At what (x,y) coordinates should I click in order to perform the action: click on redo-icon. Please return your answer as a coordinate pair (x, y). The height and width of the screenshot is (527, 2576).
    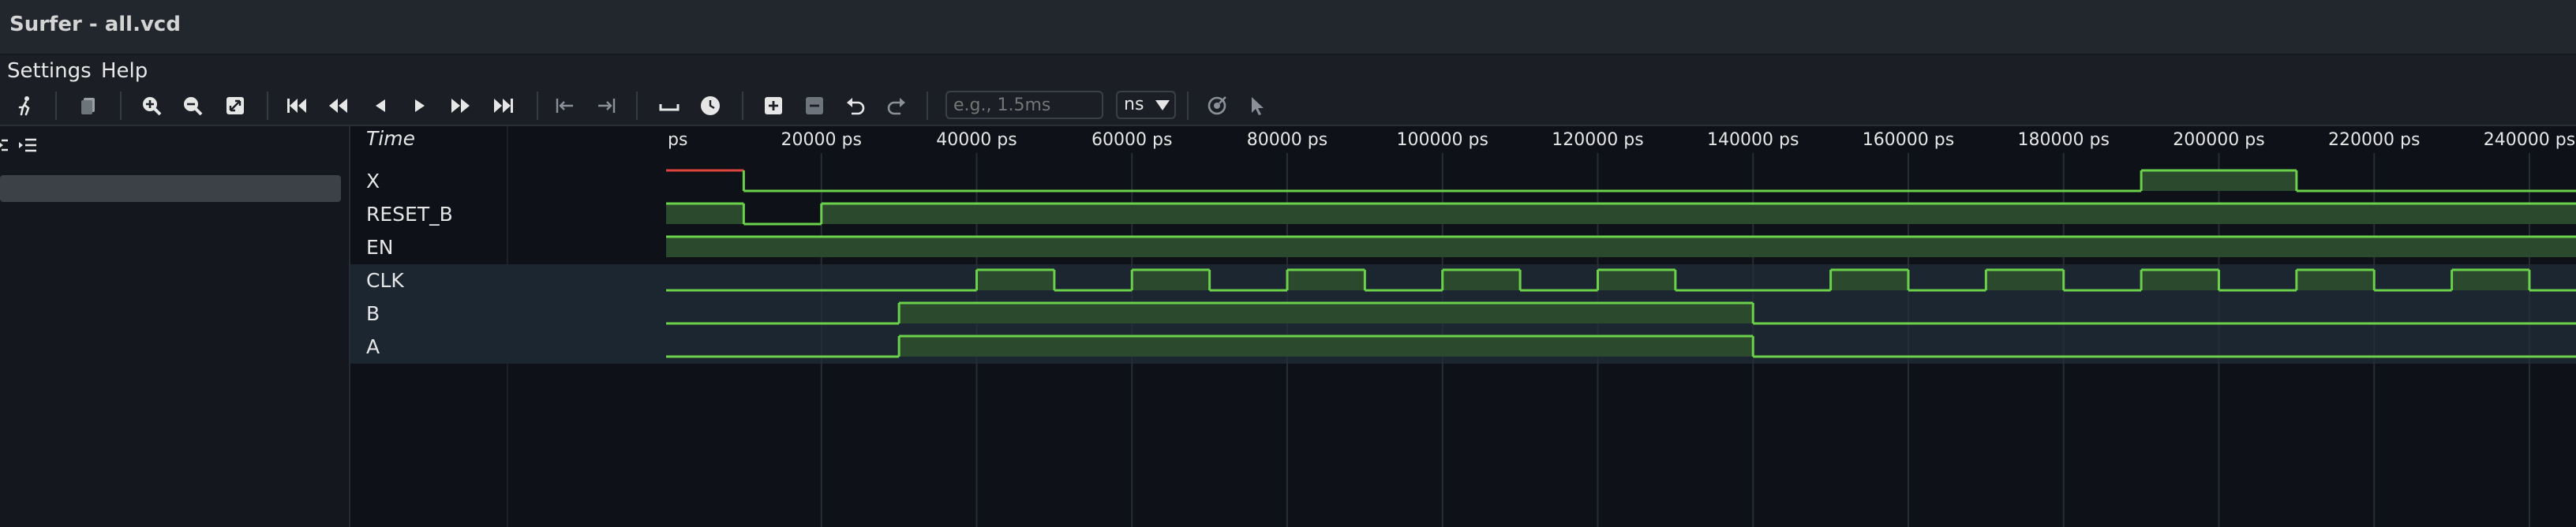
    Looking at the image, I should click on (897, 106).